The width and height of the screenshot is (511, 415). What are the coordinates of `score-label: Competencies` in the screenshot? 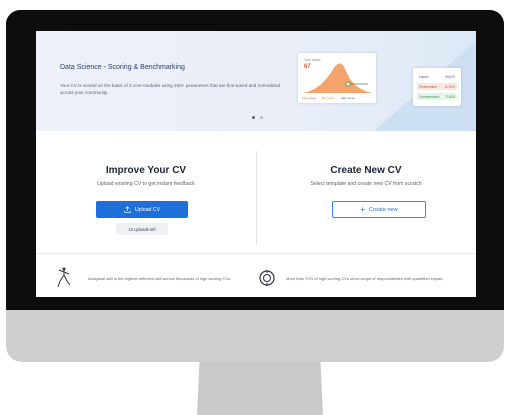 It's located at (429, 96).